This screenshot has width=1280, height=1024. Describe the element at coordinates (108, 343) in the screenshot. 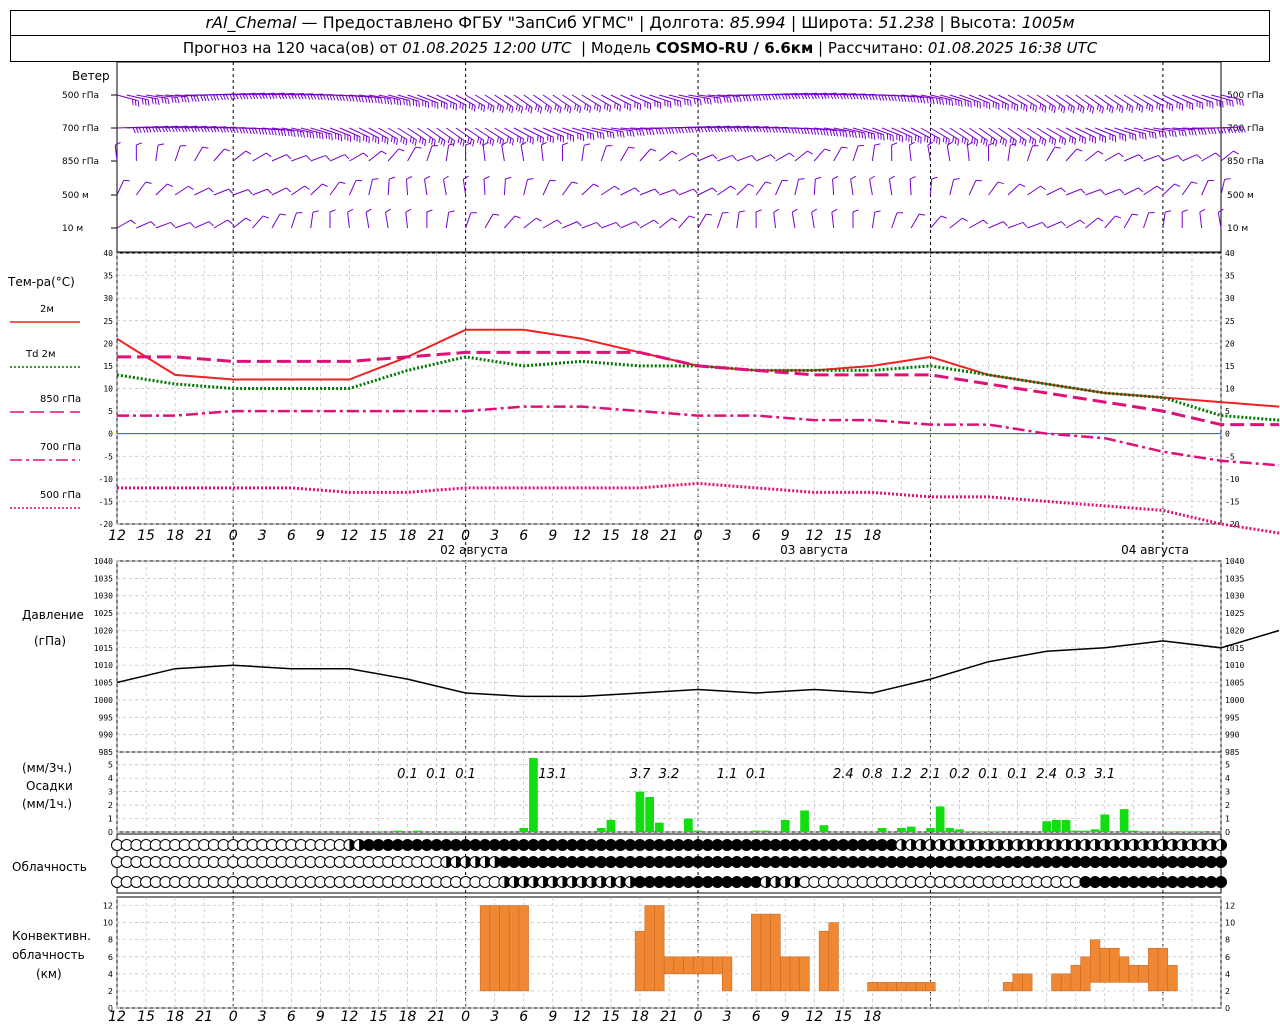

I see `temp-ytick-left: 20` at that location.